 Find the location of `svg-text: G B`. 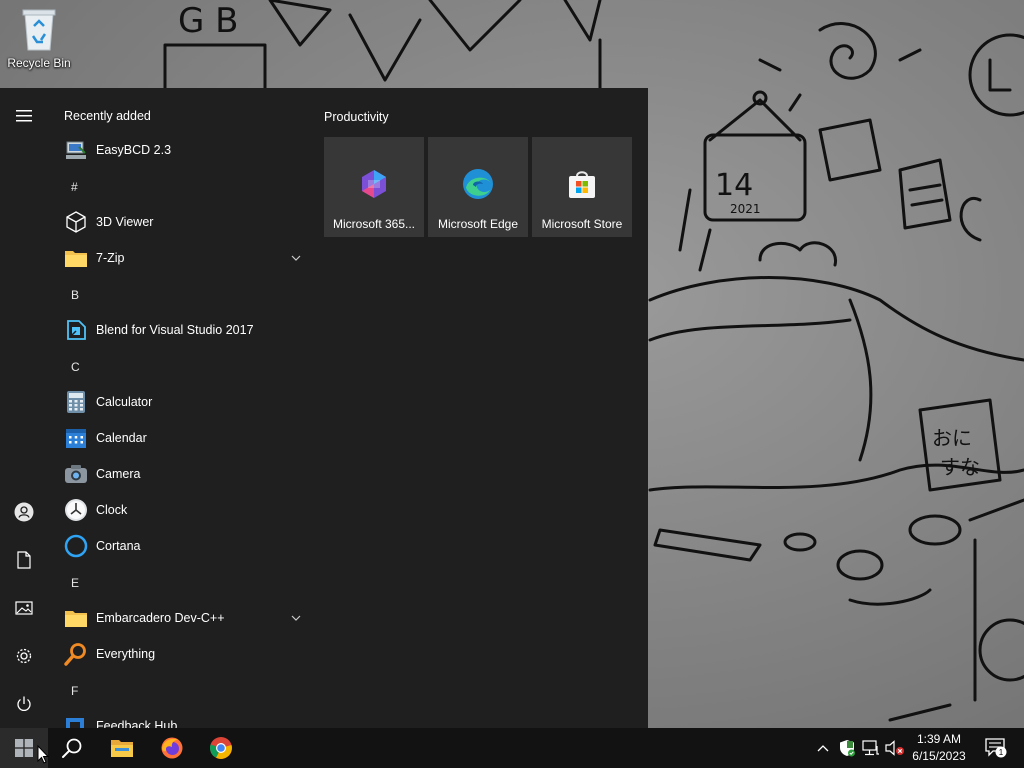

svg-text: G B is located at coordinates (208, 21).